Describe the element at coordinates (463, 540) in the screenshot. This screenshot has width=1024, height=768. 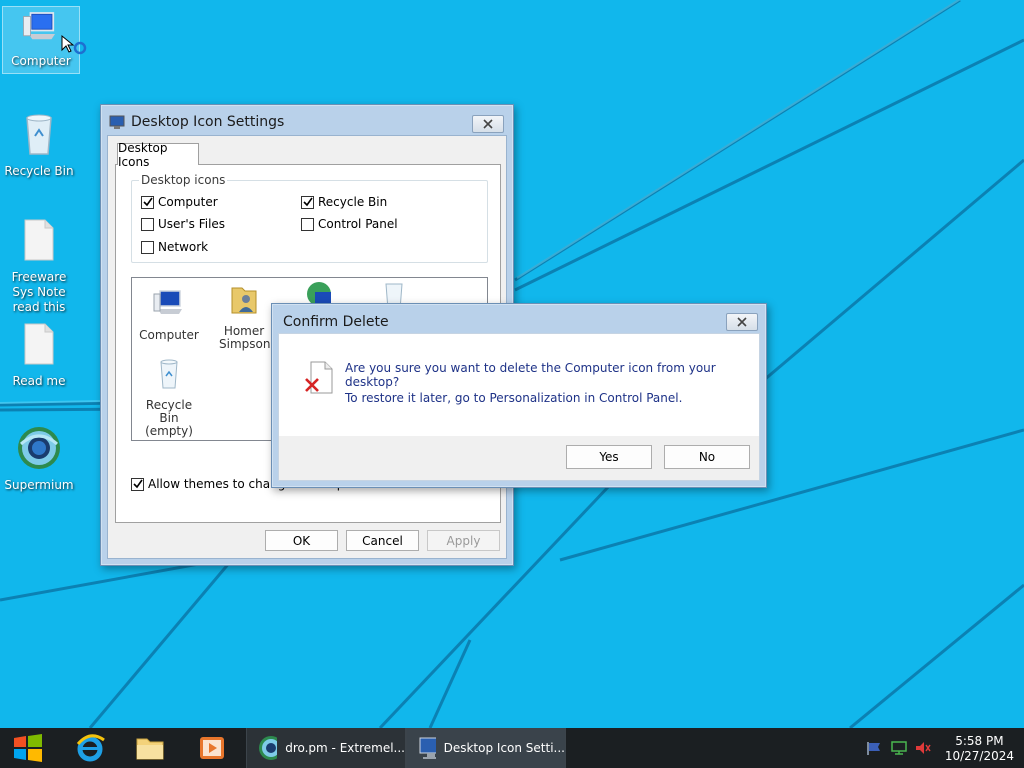
I see `apply-button: Apply` at that location.